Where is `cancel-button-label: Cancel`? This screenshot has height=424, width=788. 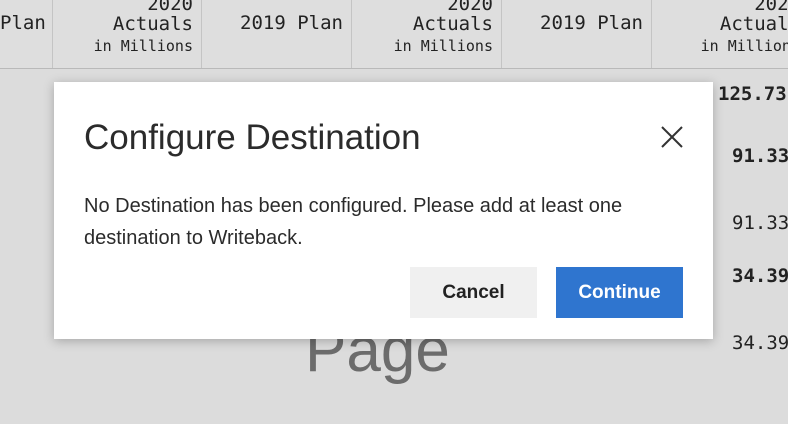
cancel-button-label: Cancel is located at coordinates (473, 292).